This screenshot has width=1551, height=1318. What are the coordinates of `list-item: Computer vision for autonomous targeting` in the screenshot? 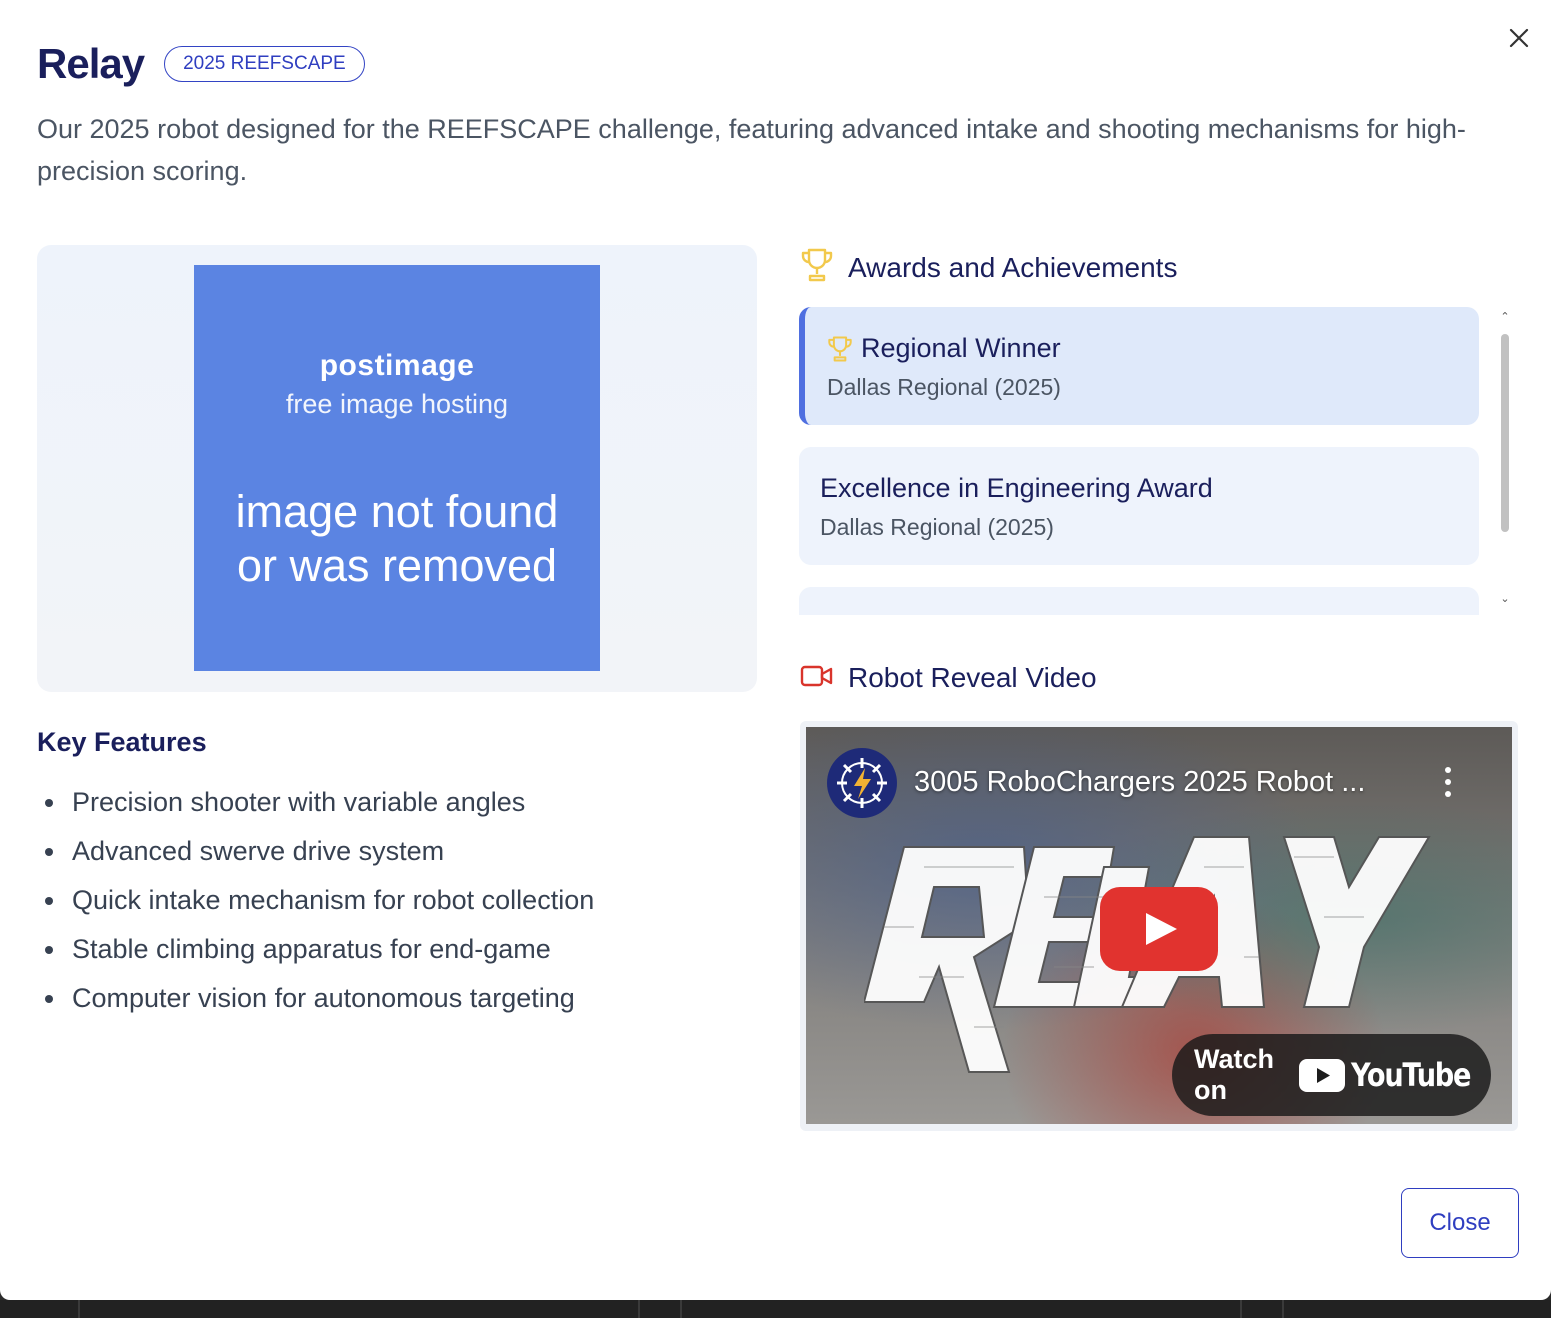 It's located at (319, 998).